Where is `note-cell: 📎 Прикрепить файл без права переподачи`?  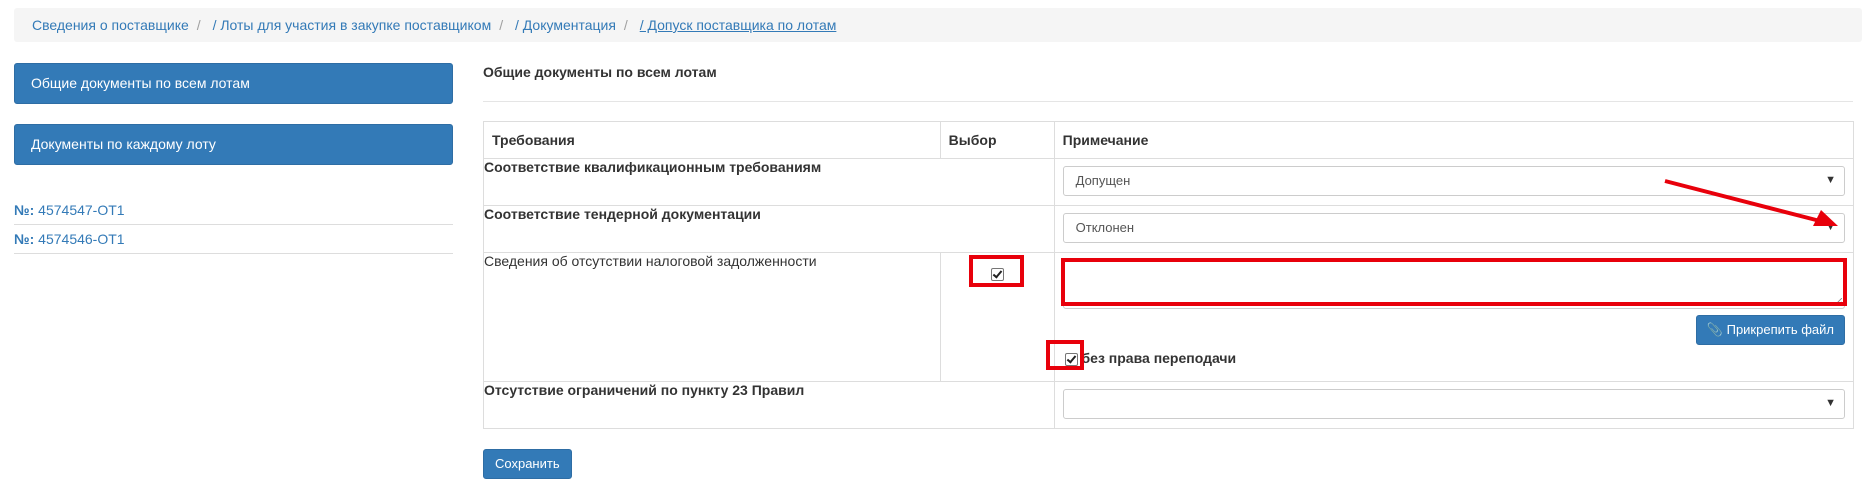
note-cell: 📎 Прикрепить файл без права переподачи is located at coordinates (1454, 317).